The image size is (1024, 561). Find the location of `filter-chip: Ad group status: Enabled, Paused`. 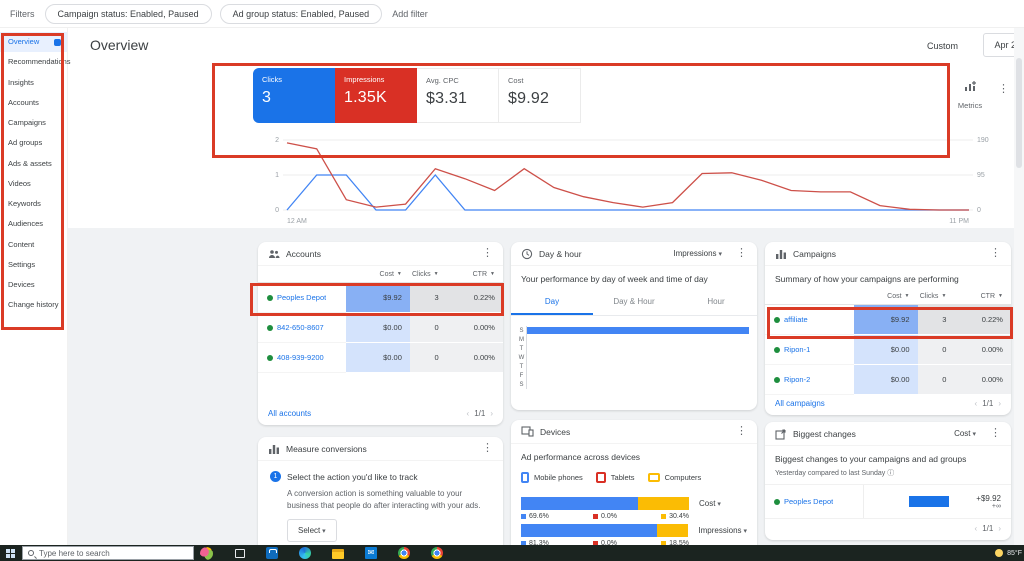

filter-chip: Ad group status: Enabled, Paused is located at coordinates (301, 13).